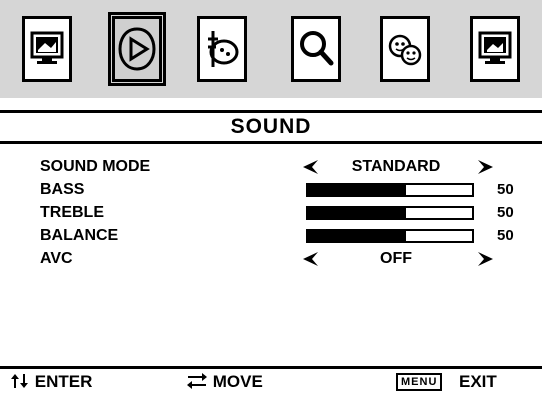 This screenshot has height=395, width=542. I want to click on avc-label: AVC, so click(56, 258).